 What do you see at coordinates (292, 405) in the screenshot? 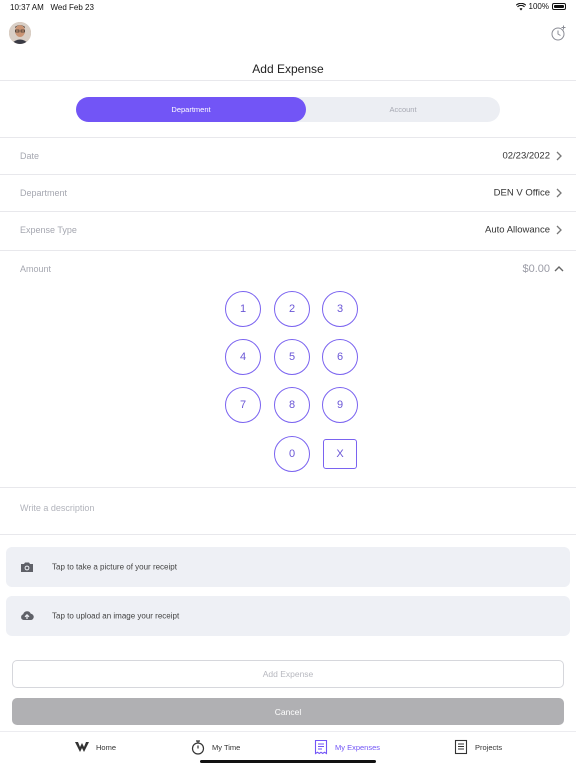
I see `key-8: 8` at bounding box center [292, 405].